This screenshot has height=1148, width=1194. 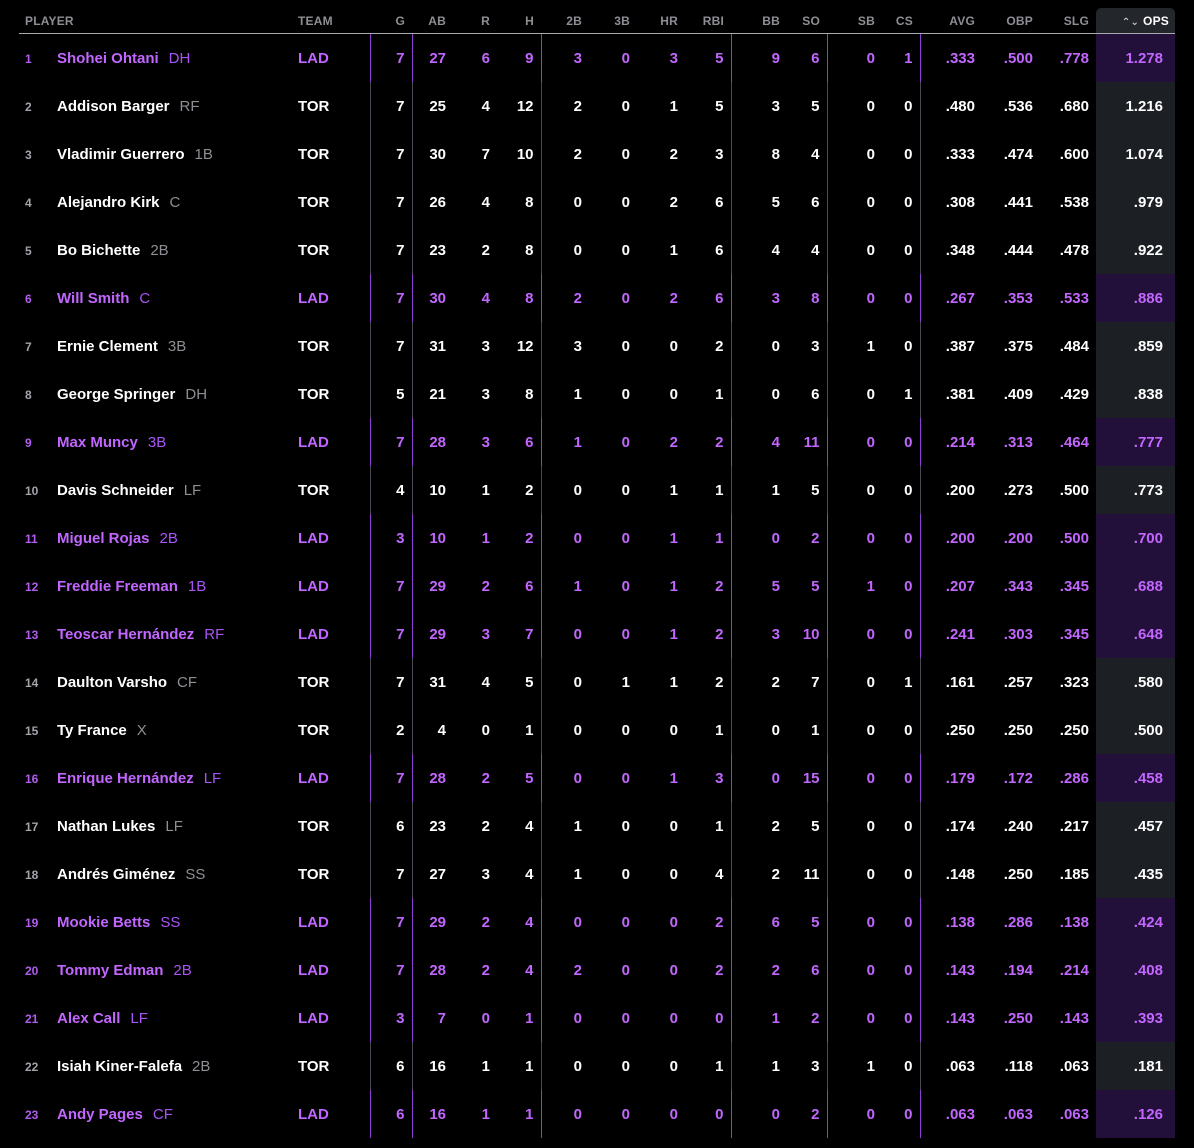 I want to click on column-header-avg: AVG, so click(x=951, y=21).